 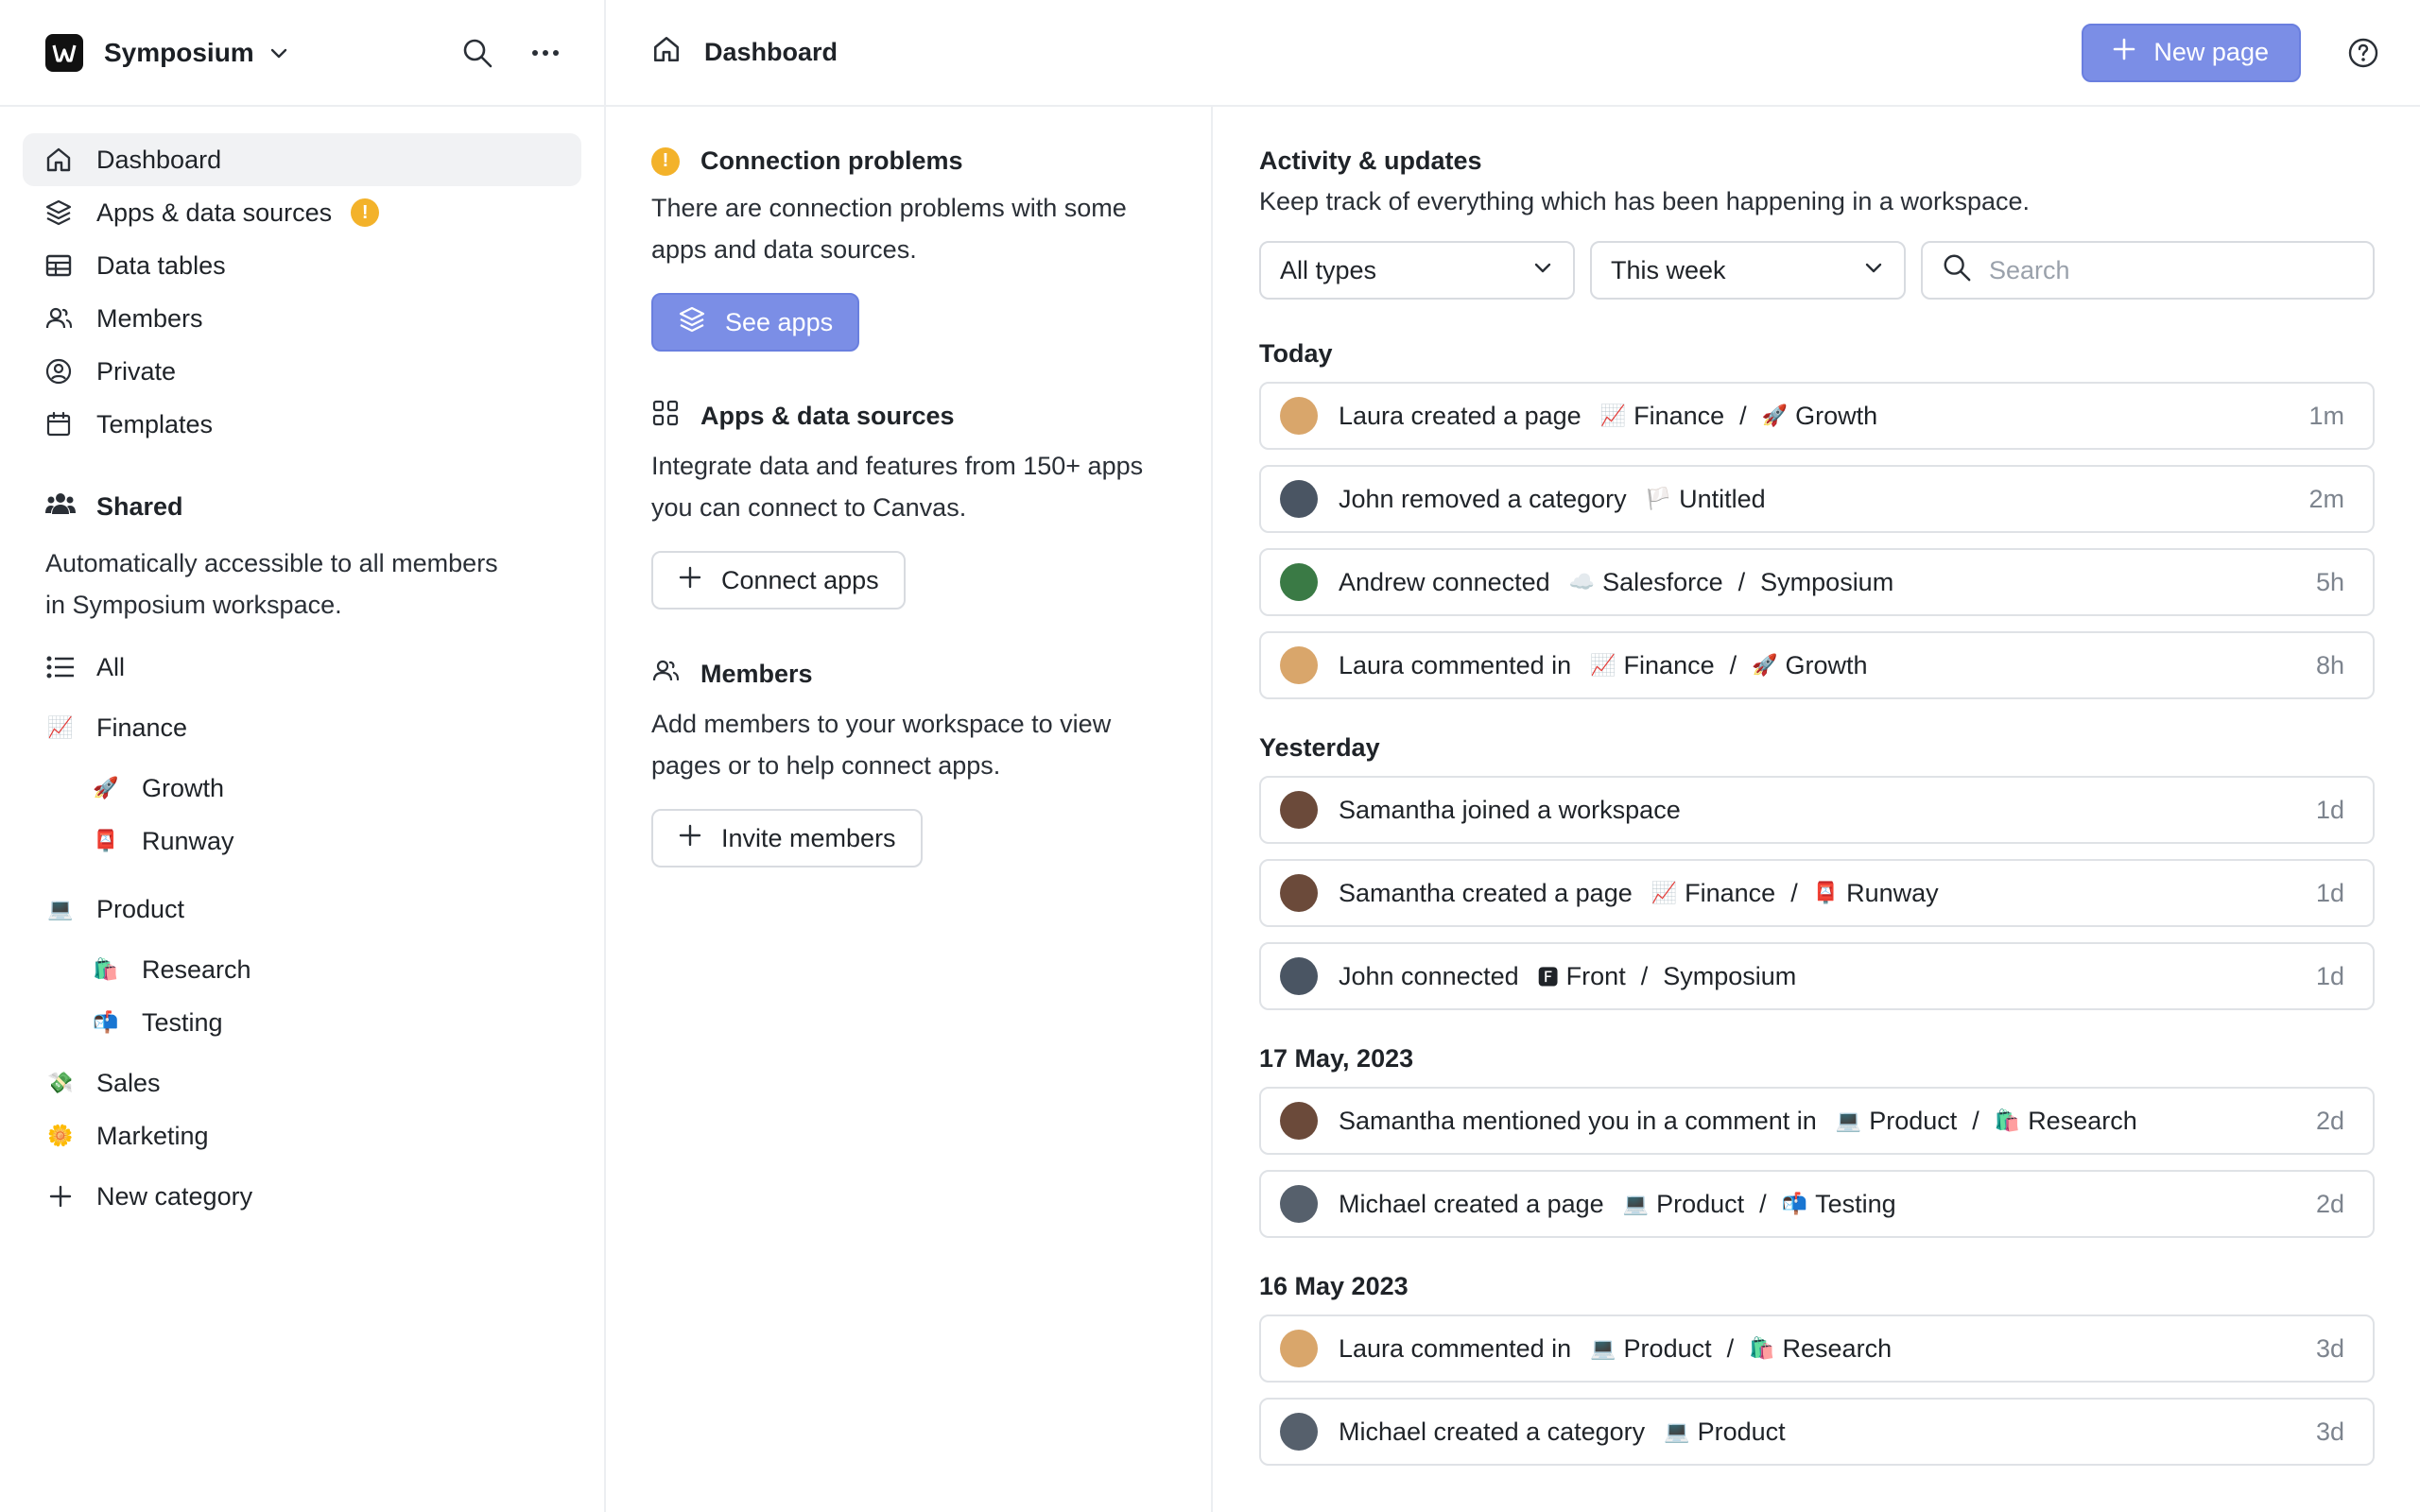 I want to click on invite-members-button: Invite members, so click(x=787, y=838).